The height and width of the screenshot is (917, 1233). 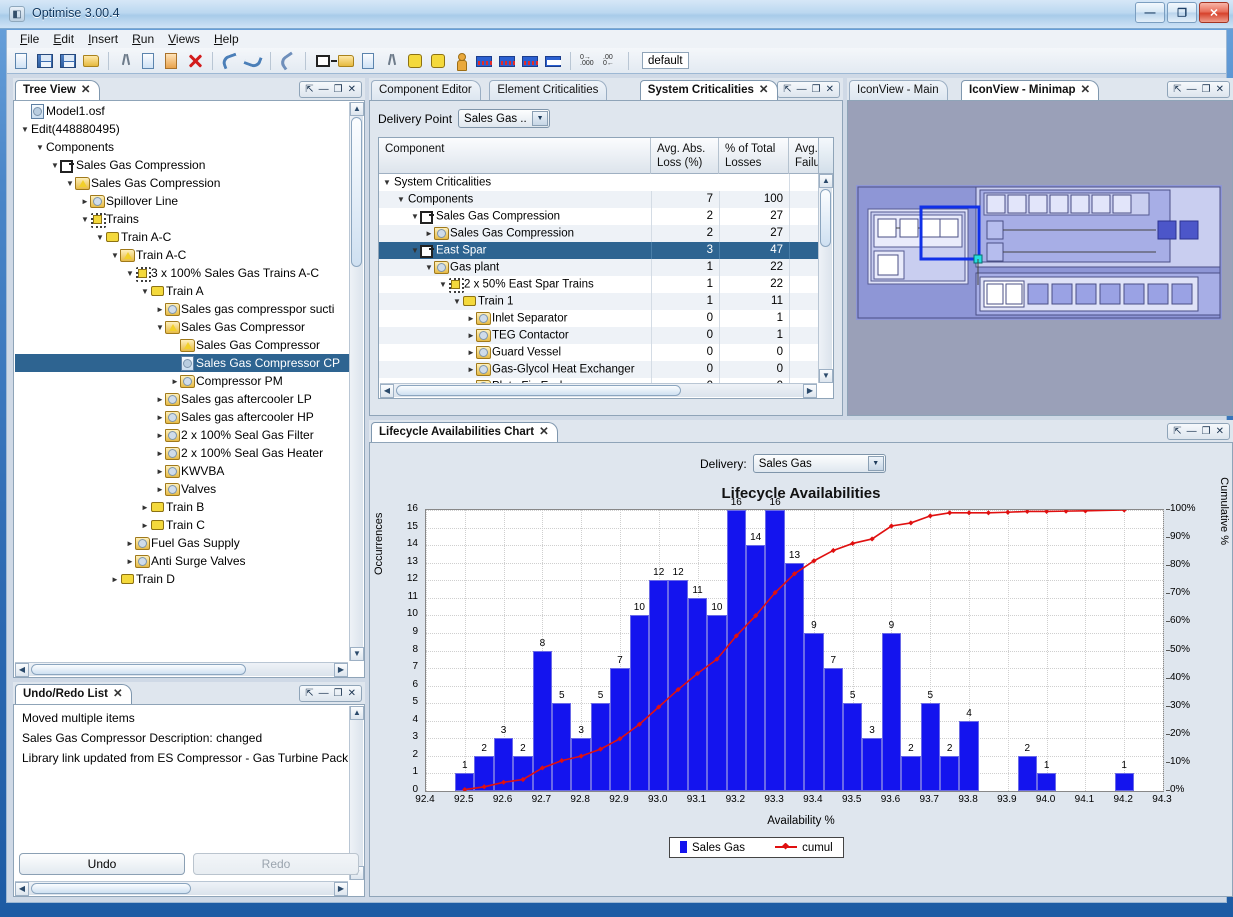 I want to click on minimap-diagram, so click(x=1039, y=252).